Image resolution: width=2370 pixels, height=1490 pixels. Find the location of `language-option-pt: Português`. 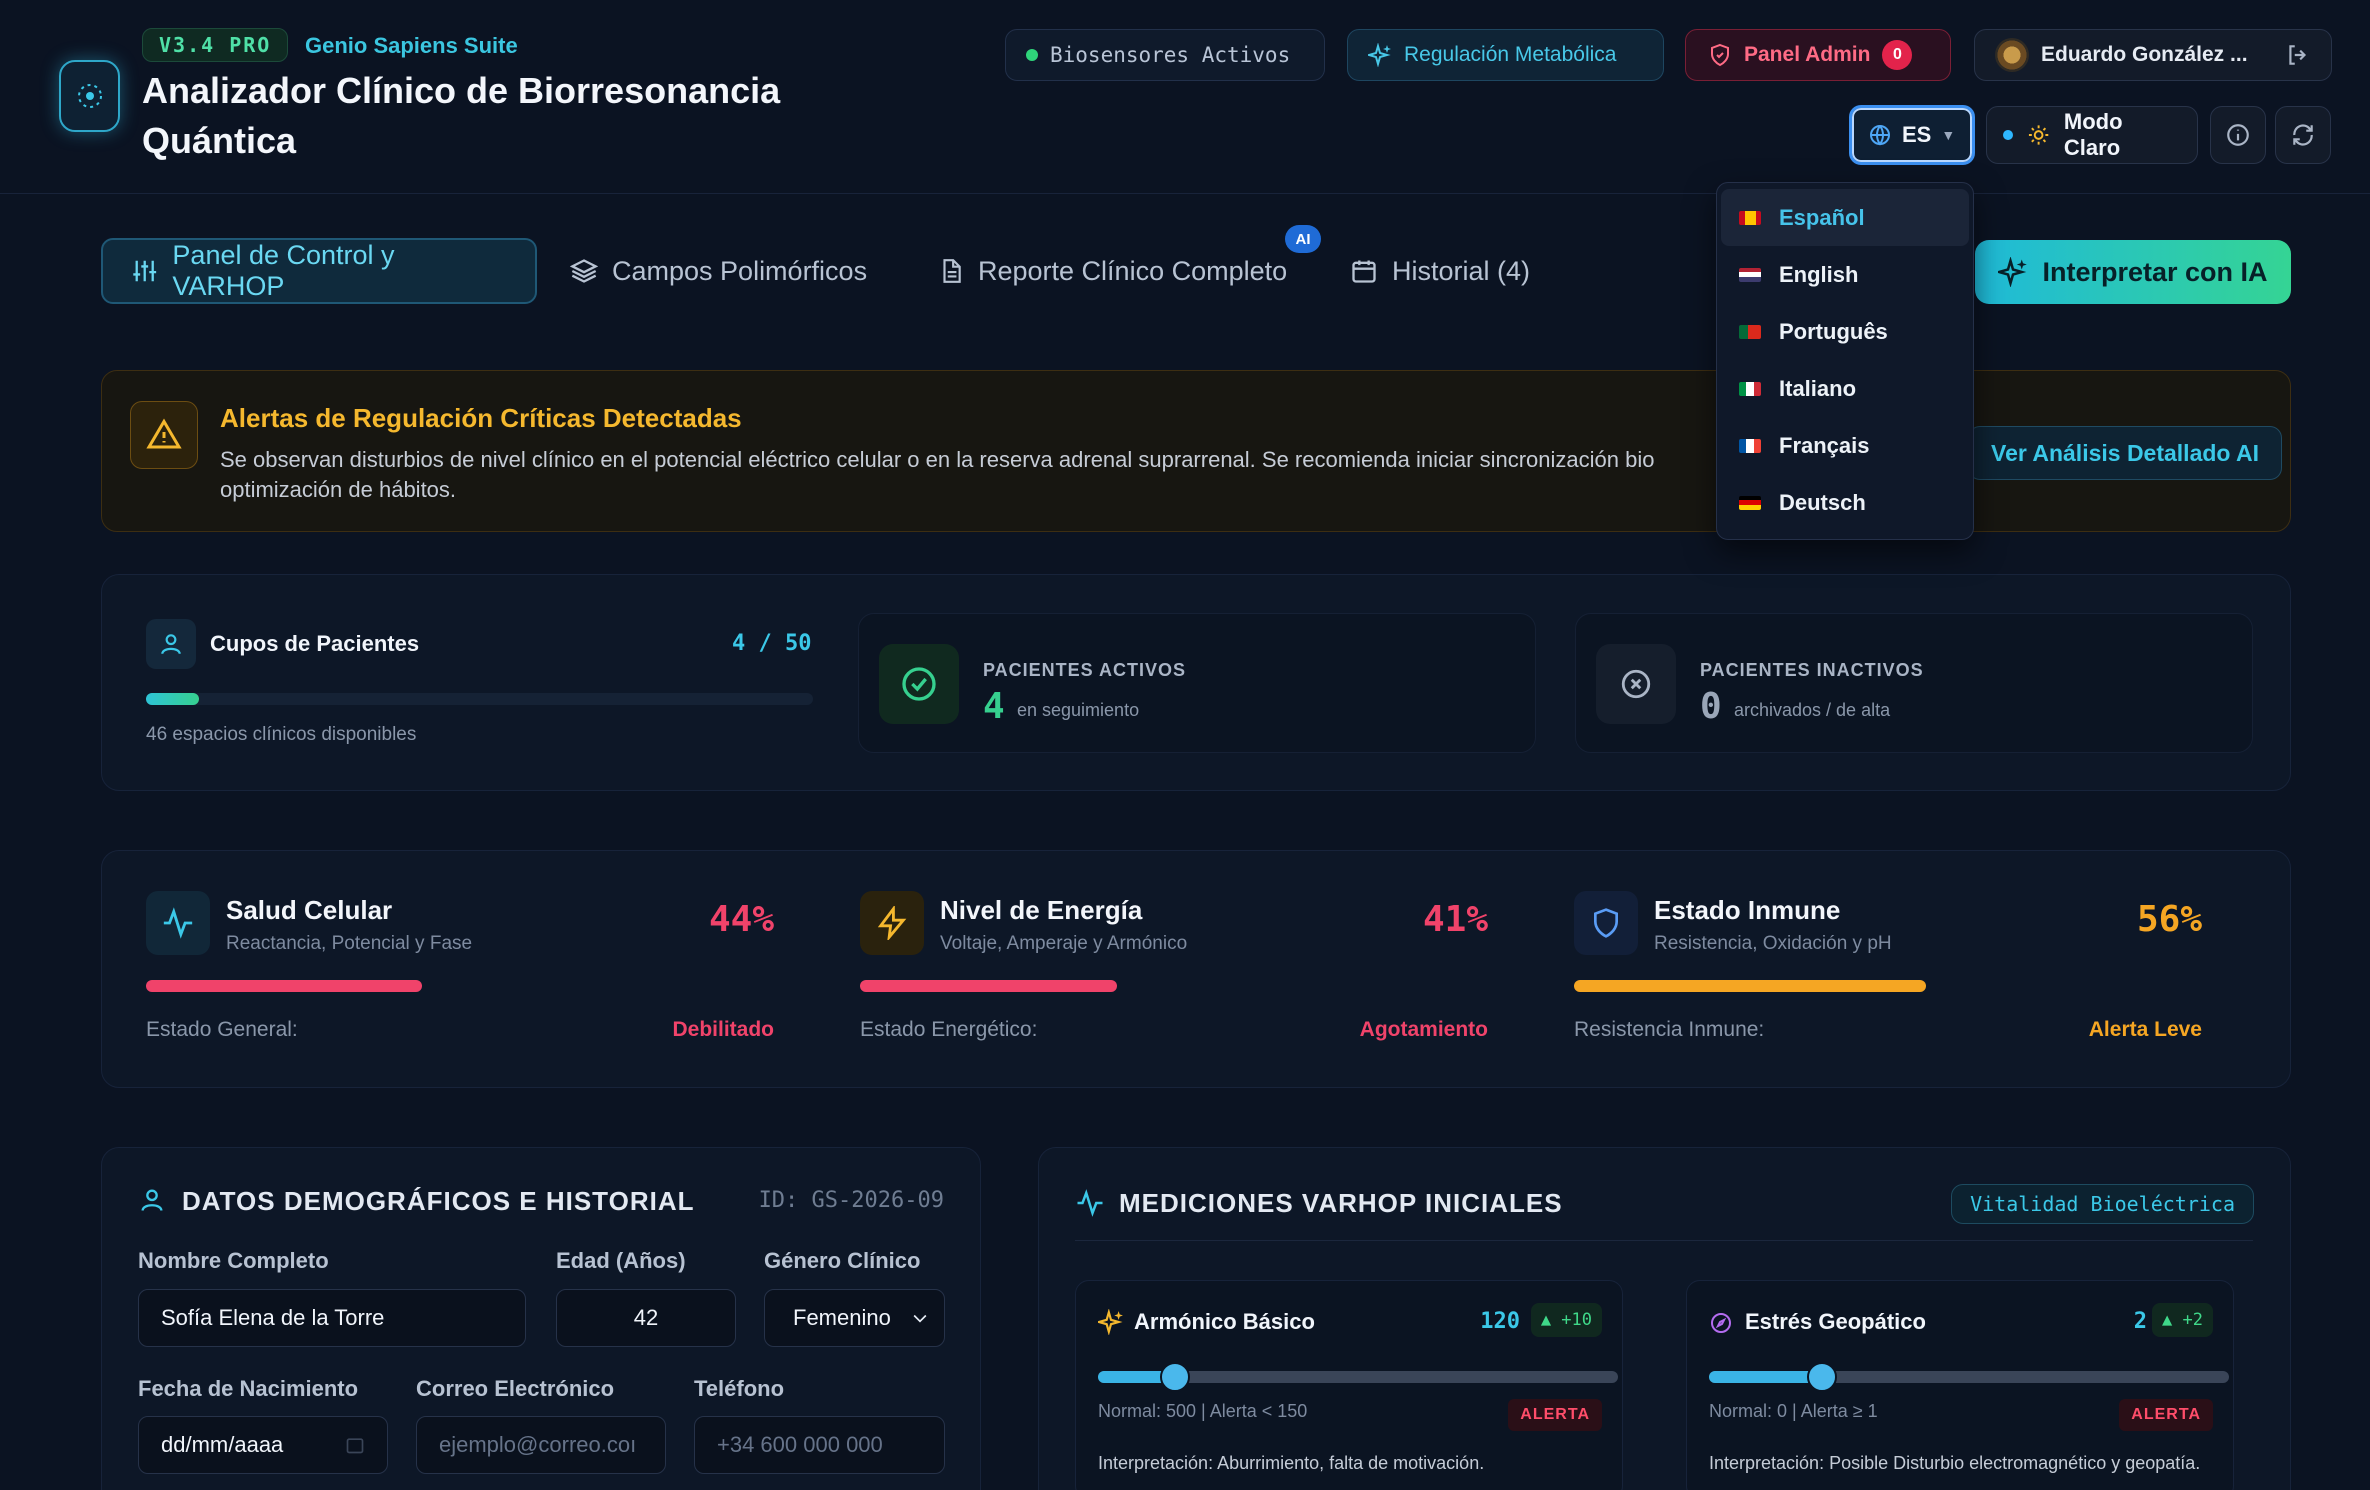

language-option-pt: Português is located at coordinates (1845, 331).